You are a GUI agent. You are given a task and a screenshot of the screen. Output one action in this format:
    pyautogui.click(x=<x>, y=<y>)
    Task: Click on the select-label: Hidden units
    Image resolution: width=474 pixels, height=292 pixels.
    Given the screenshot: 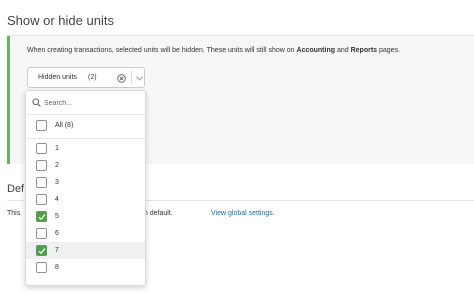 What is the action you would take?
    pyautogui.click(x=57, y=77)
    